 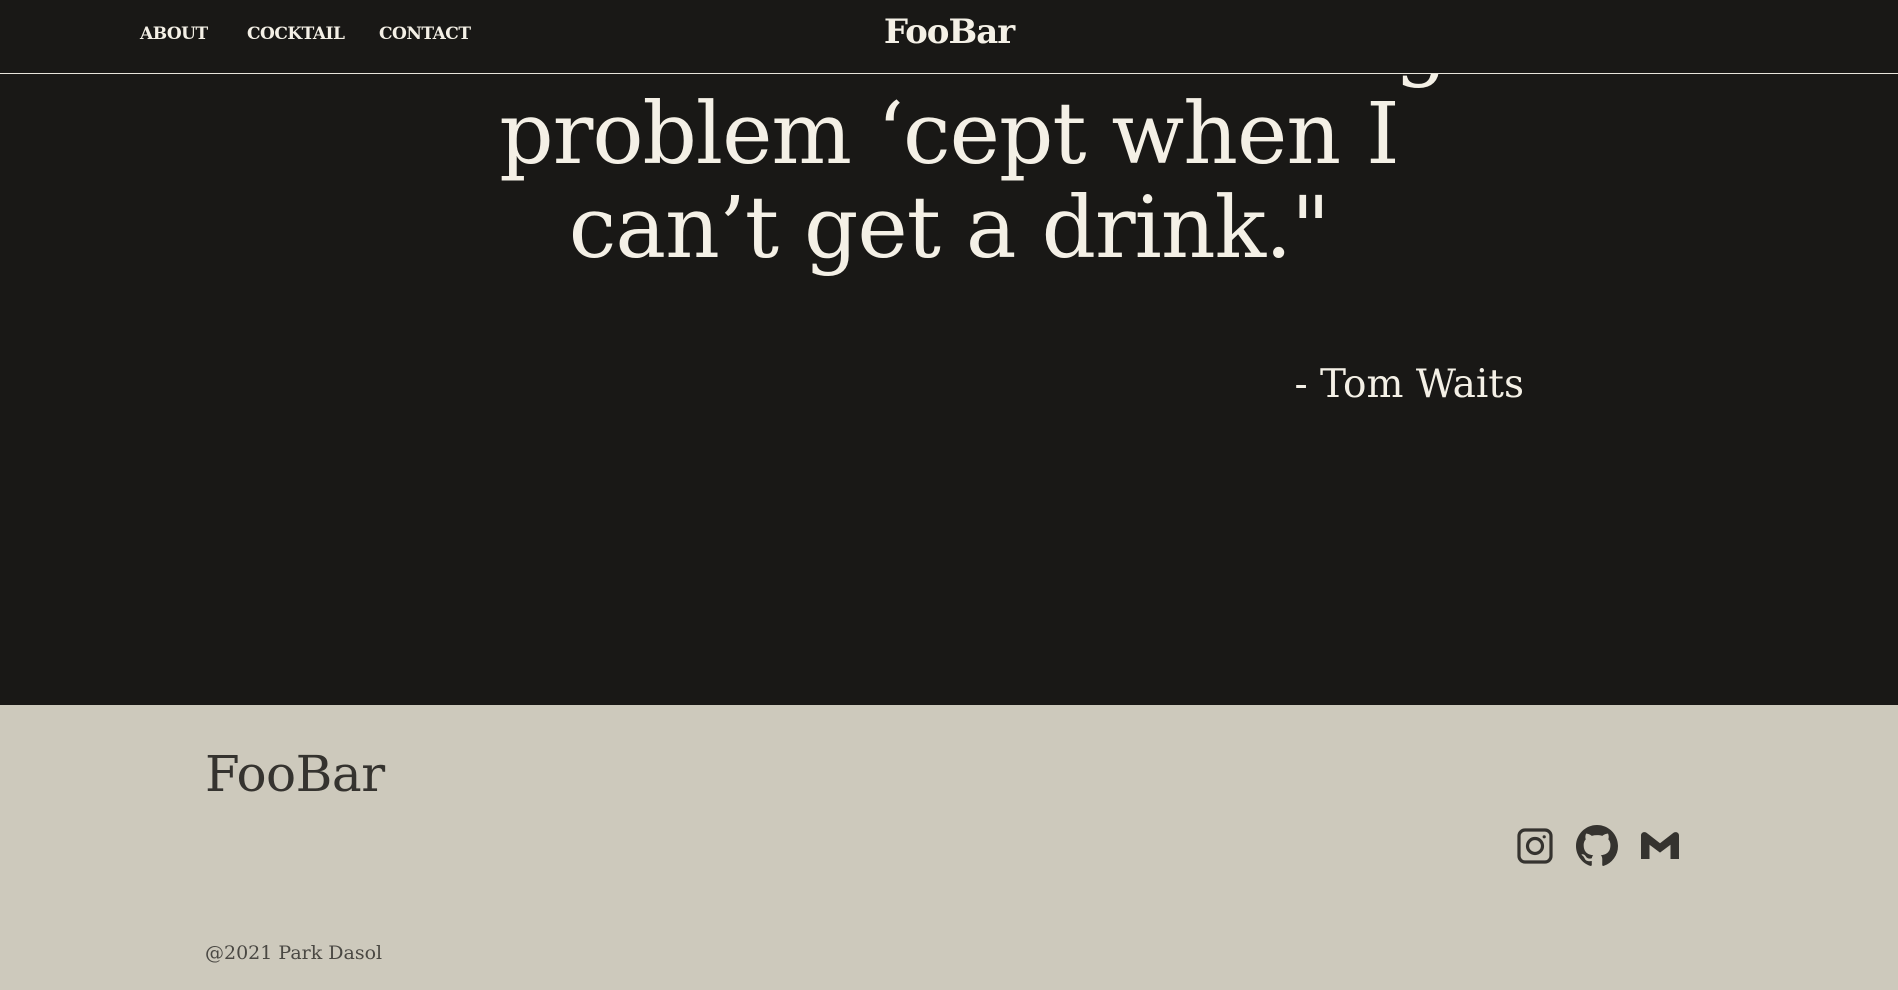 What do you see at coordinates (1409, 384) in the screenshot?
I see `quote-author: - Tom Waits` at bounding box center [1409, 384].